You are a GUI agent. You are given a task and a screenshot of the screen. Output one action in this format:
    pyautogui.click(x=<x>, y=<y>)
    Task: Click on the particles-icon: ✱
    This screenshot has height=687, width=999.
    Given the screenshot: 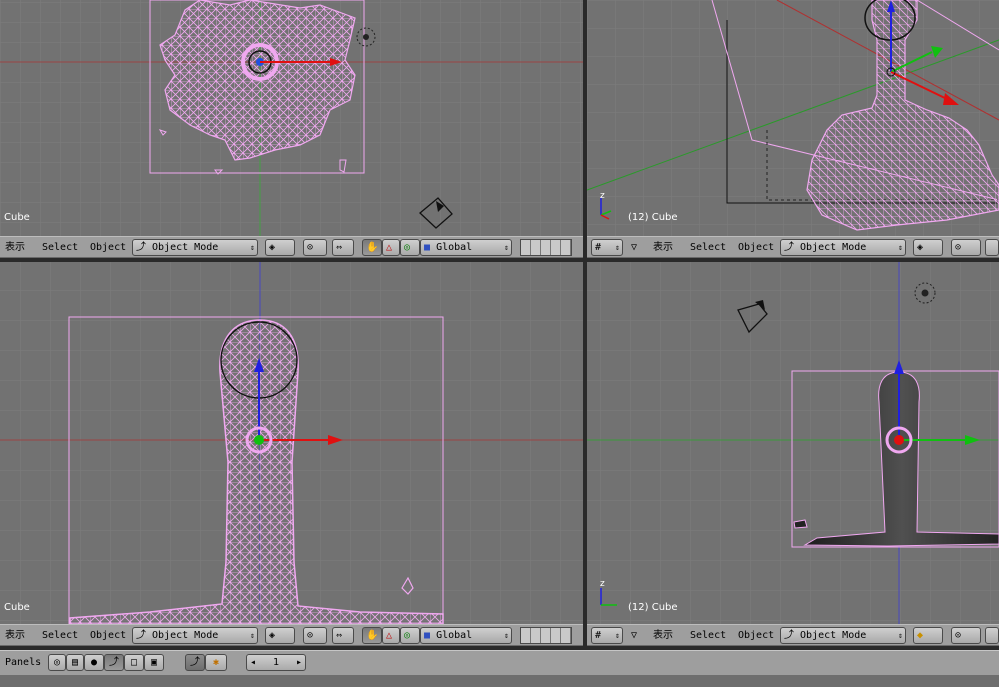 What is the action you would take?
    pyautogui.click(x=216, y=662)
    